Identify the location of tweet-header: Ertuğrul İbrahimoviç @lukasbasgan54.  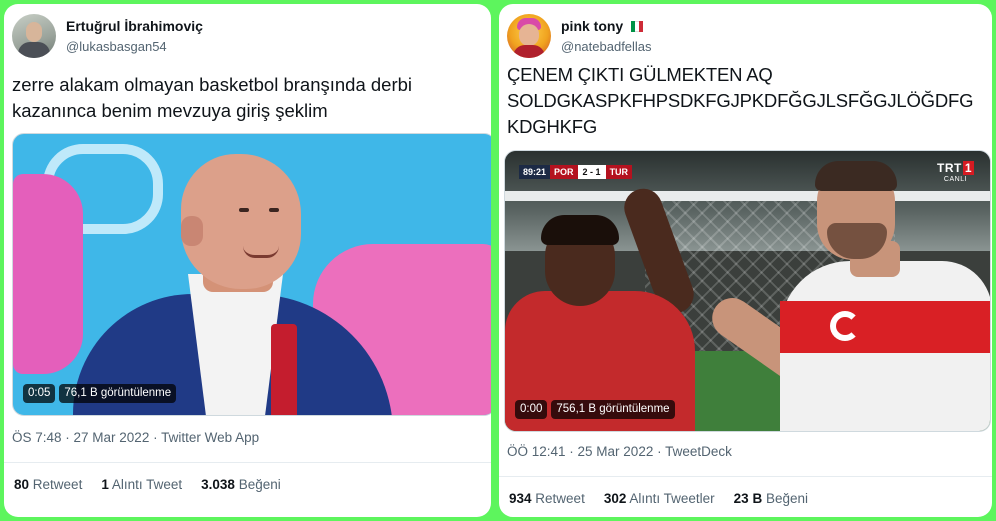
(107, 36).